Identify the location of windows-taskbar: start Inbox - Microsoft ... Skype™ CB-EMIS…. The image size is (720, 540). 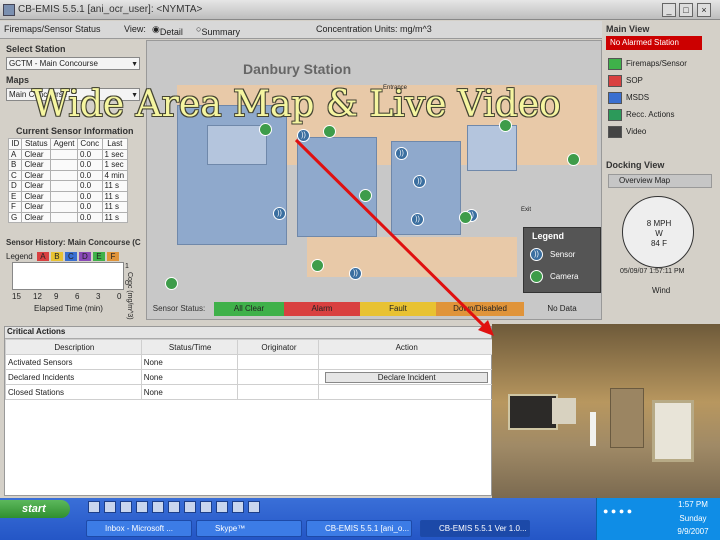
(360, 519).